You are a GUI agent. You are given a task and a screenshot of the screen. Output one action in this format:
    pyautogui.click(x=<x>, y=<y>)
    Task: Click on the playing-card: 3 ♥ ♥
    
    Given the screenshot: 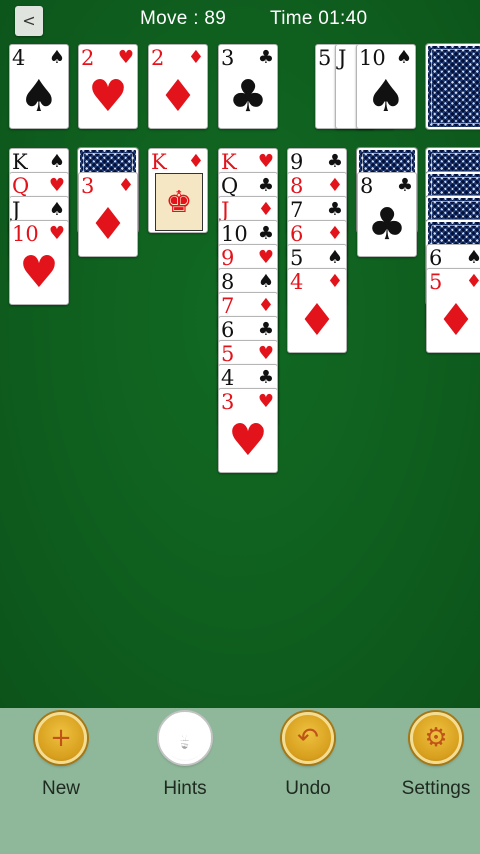 What is the action you would take?
    pyautogui.click(x=248, y=430)
    